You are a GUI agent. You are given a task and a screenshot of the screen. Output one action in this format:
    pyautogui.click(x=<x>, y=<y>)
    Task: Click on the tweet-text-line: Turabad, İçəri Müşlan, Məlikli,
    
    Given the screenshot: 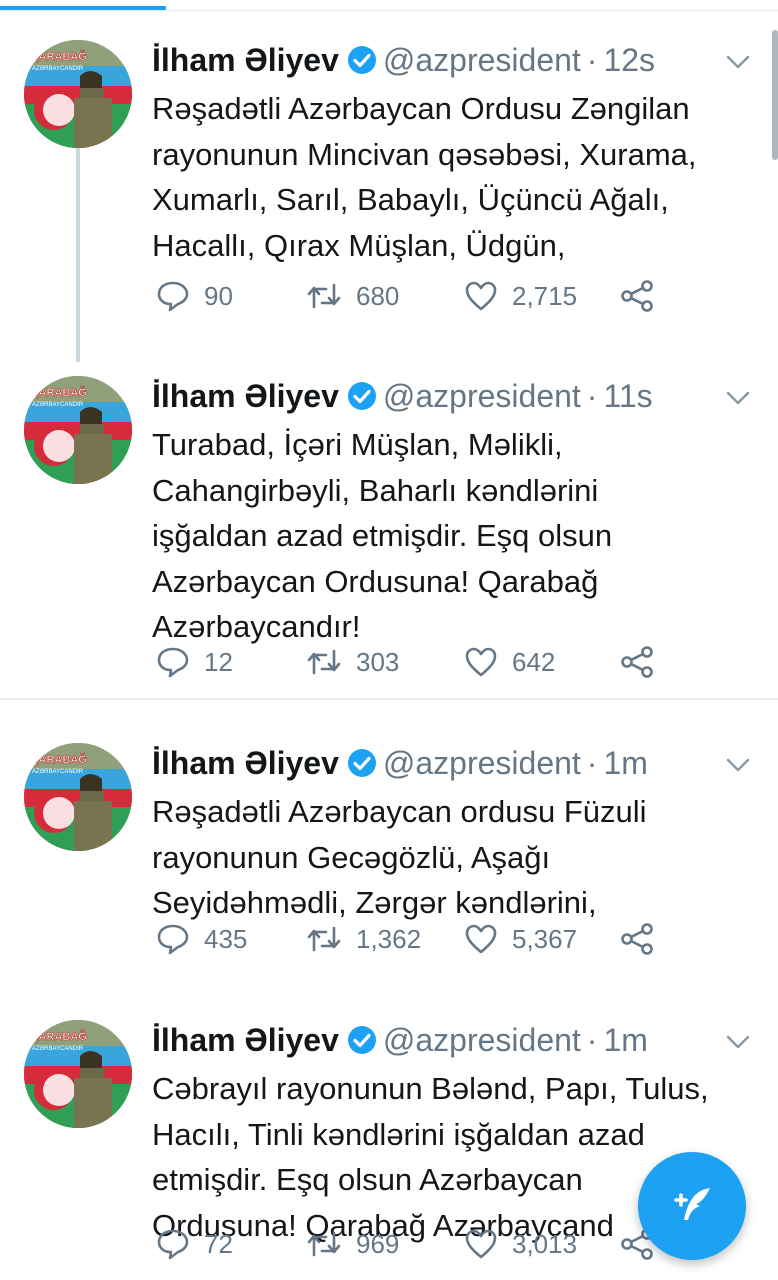 What is the action you would take?
    pyautogui.click(x=357, y=444)
    